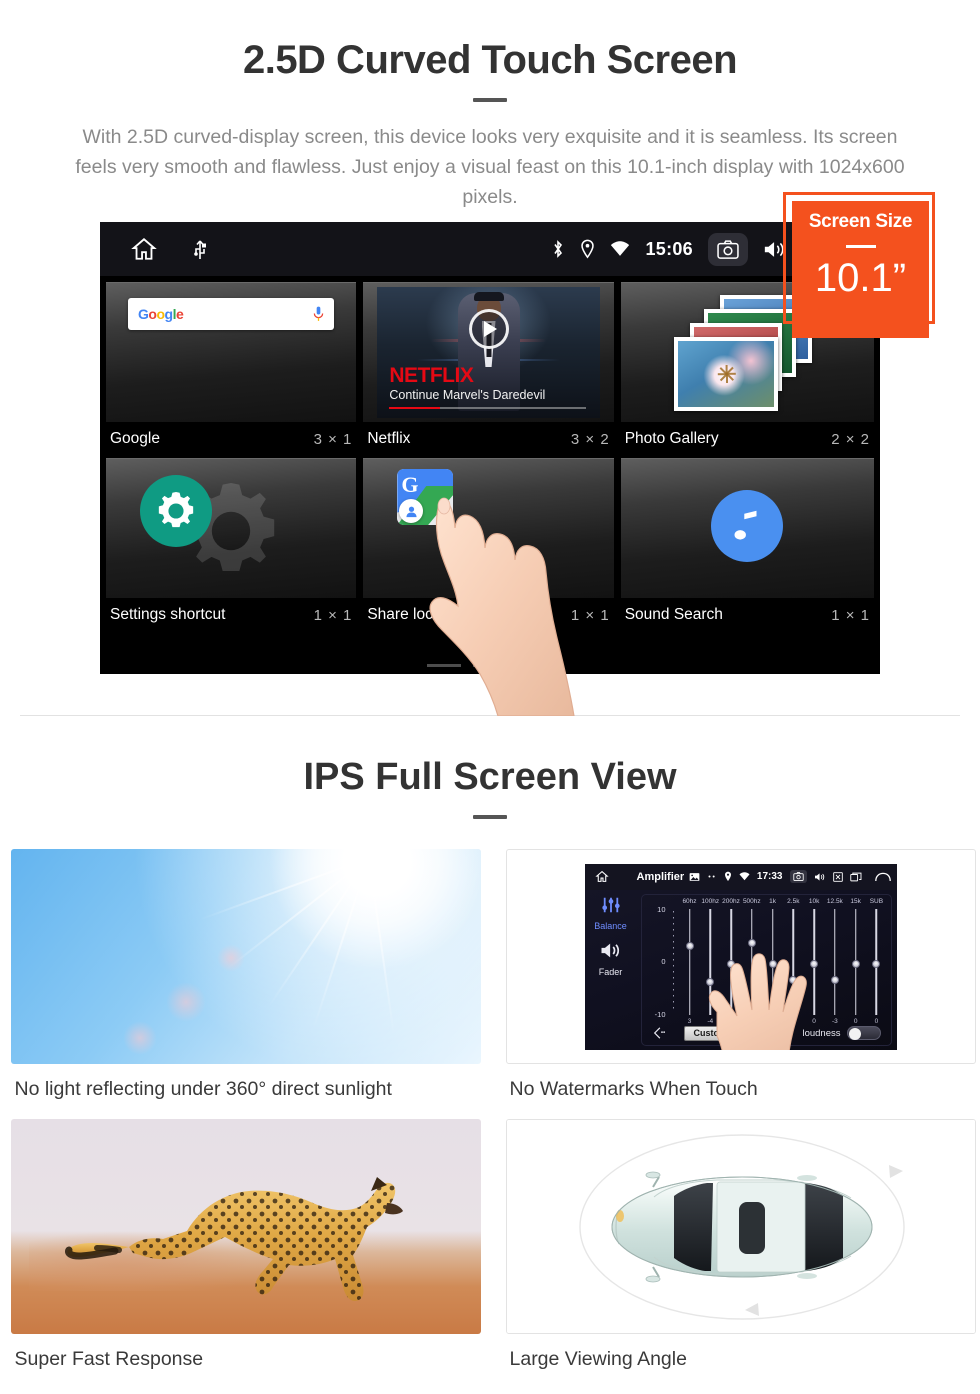 This screenshot has height=1394, width=980. What do you see at coordinates (660, 1014) in the screenshot?
I see `eq-scale-bottom: -10` at bounding box center [660, 1014].